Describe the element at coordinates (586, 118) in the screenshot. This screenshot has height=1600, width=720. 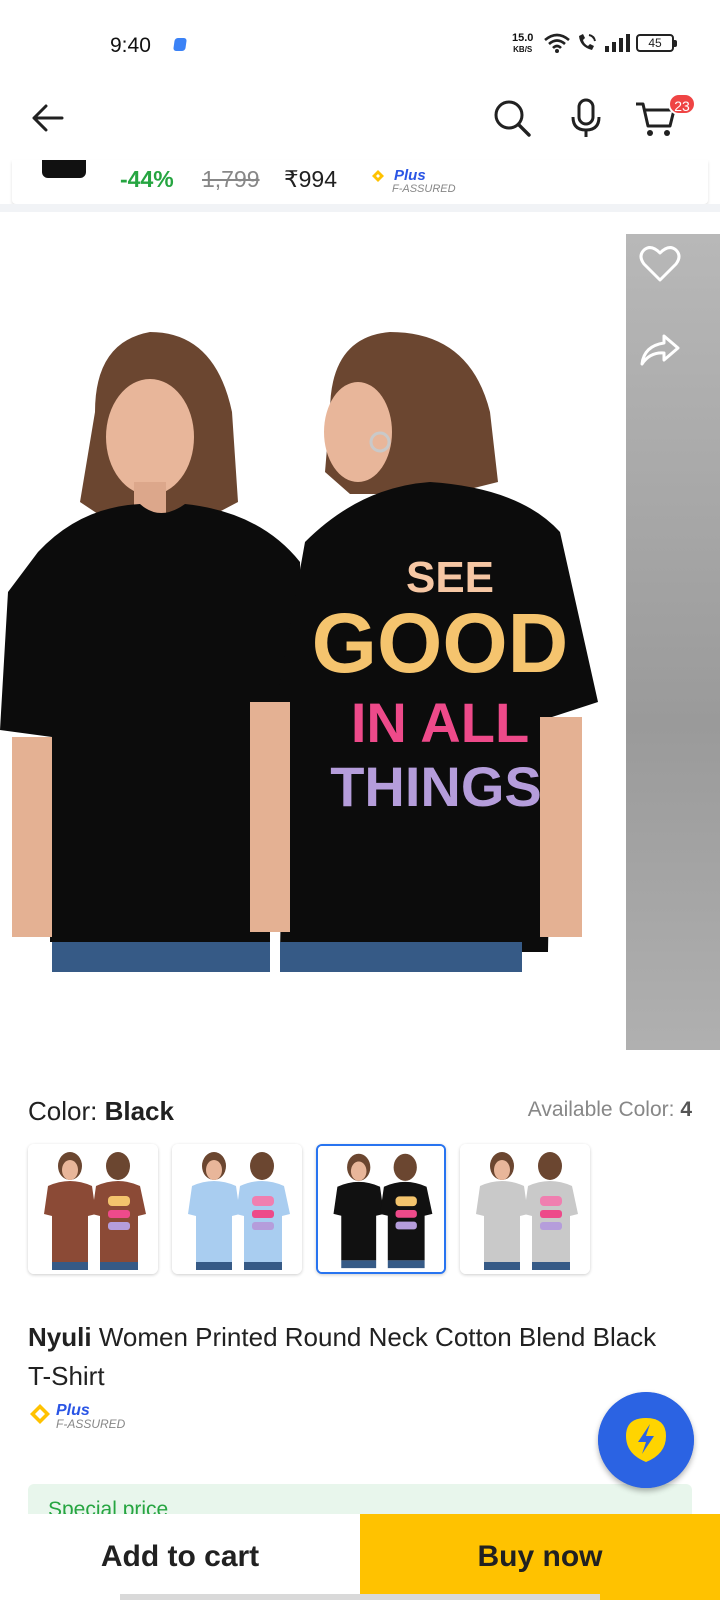
I see `mic-icon` at that location.